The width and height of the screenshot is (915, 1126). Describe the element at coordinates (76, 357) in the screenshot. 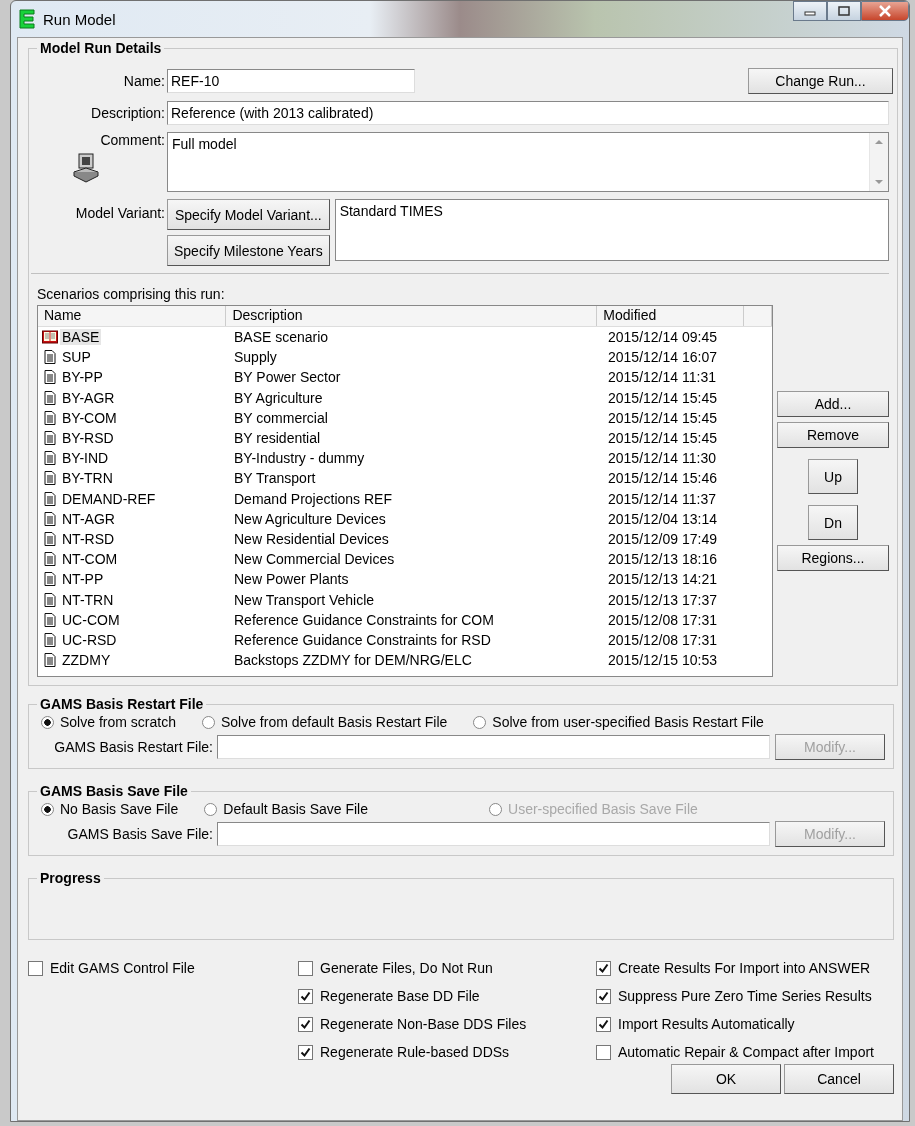

I see `scenario-name: SUP` at that location.